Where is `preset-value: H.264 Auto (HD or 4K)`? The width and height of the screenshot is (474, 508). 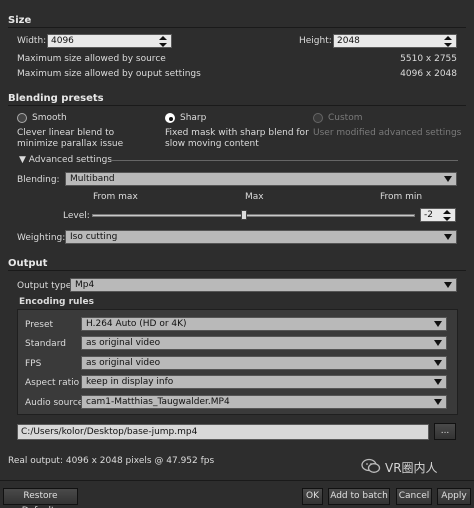
preset-value: H.264 Auto (HD or 4K) is located at coordinates (136, 324).